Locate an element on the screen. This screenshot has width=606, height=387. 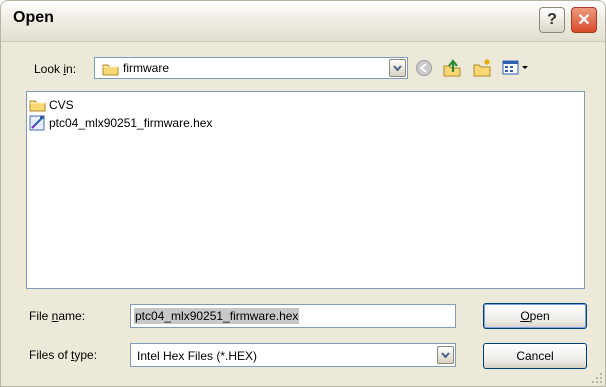
file-type-value: Intel Hex Files (*.HEX) is located at coordinates (197, 356).